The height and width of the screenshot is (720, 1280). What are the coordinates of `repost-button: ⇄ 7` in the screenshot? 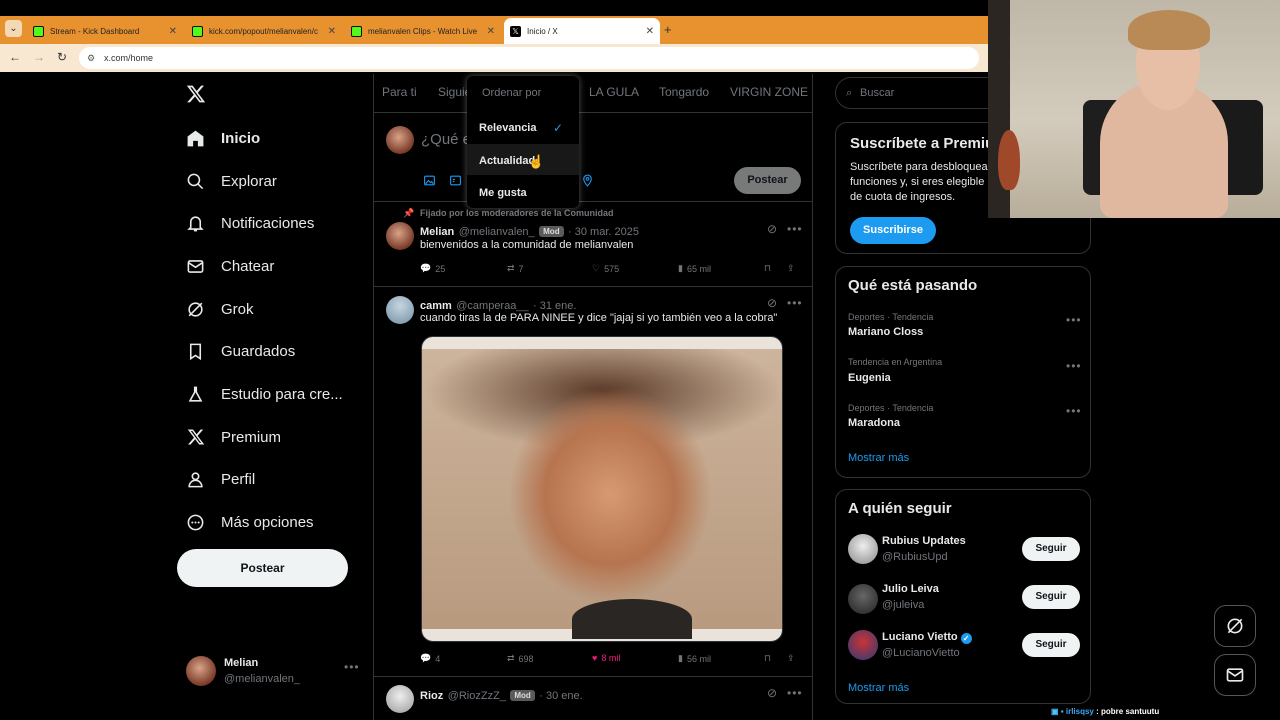 It's located at (515, 268).